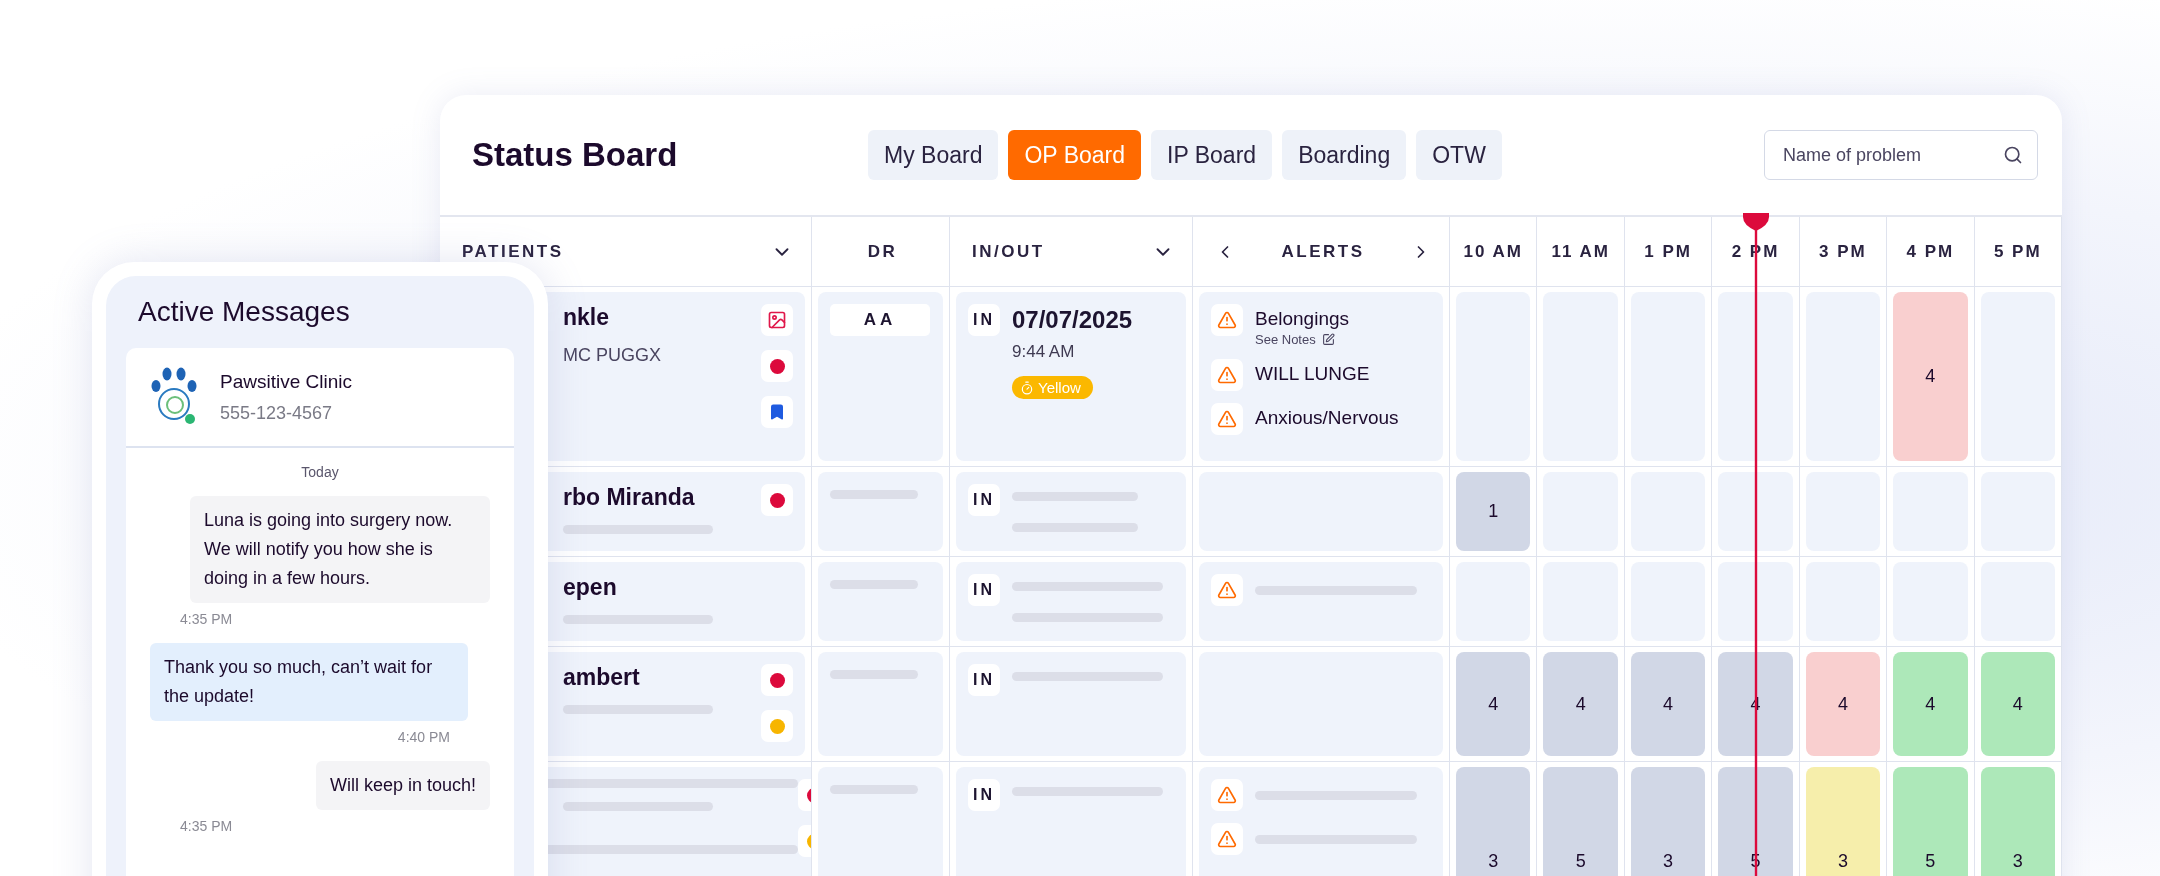 Image resolution: width=2160 pixels, height=876 pixels. I want to click on board-tab: My Board, so click(933, 155).